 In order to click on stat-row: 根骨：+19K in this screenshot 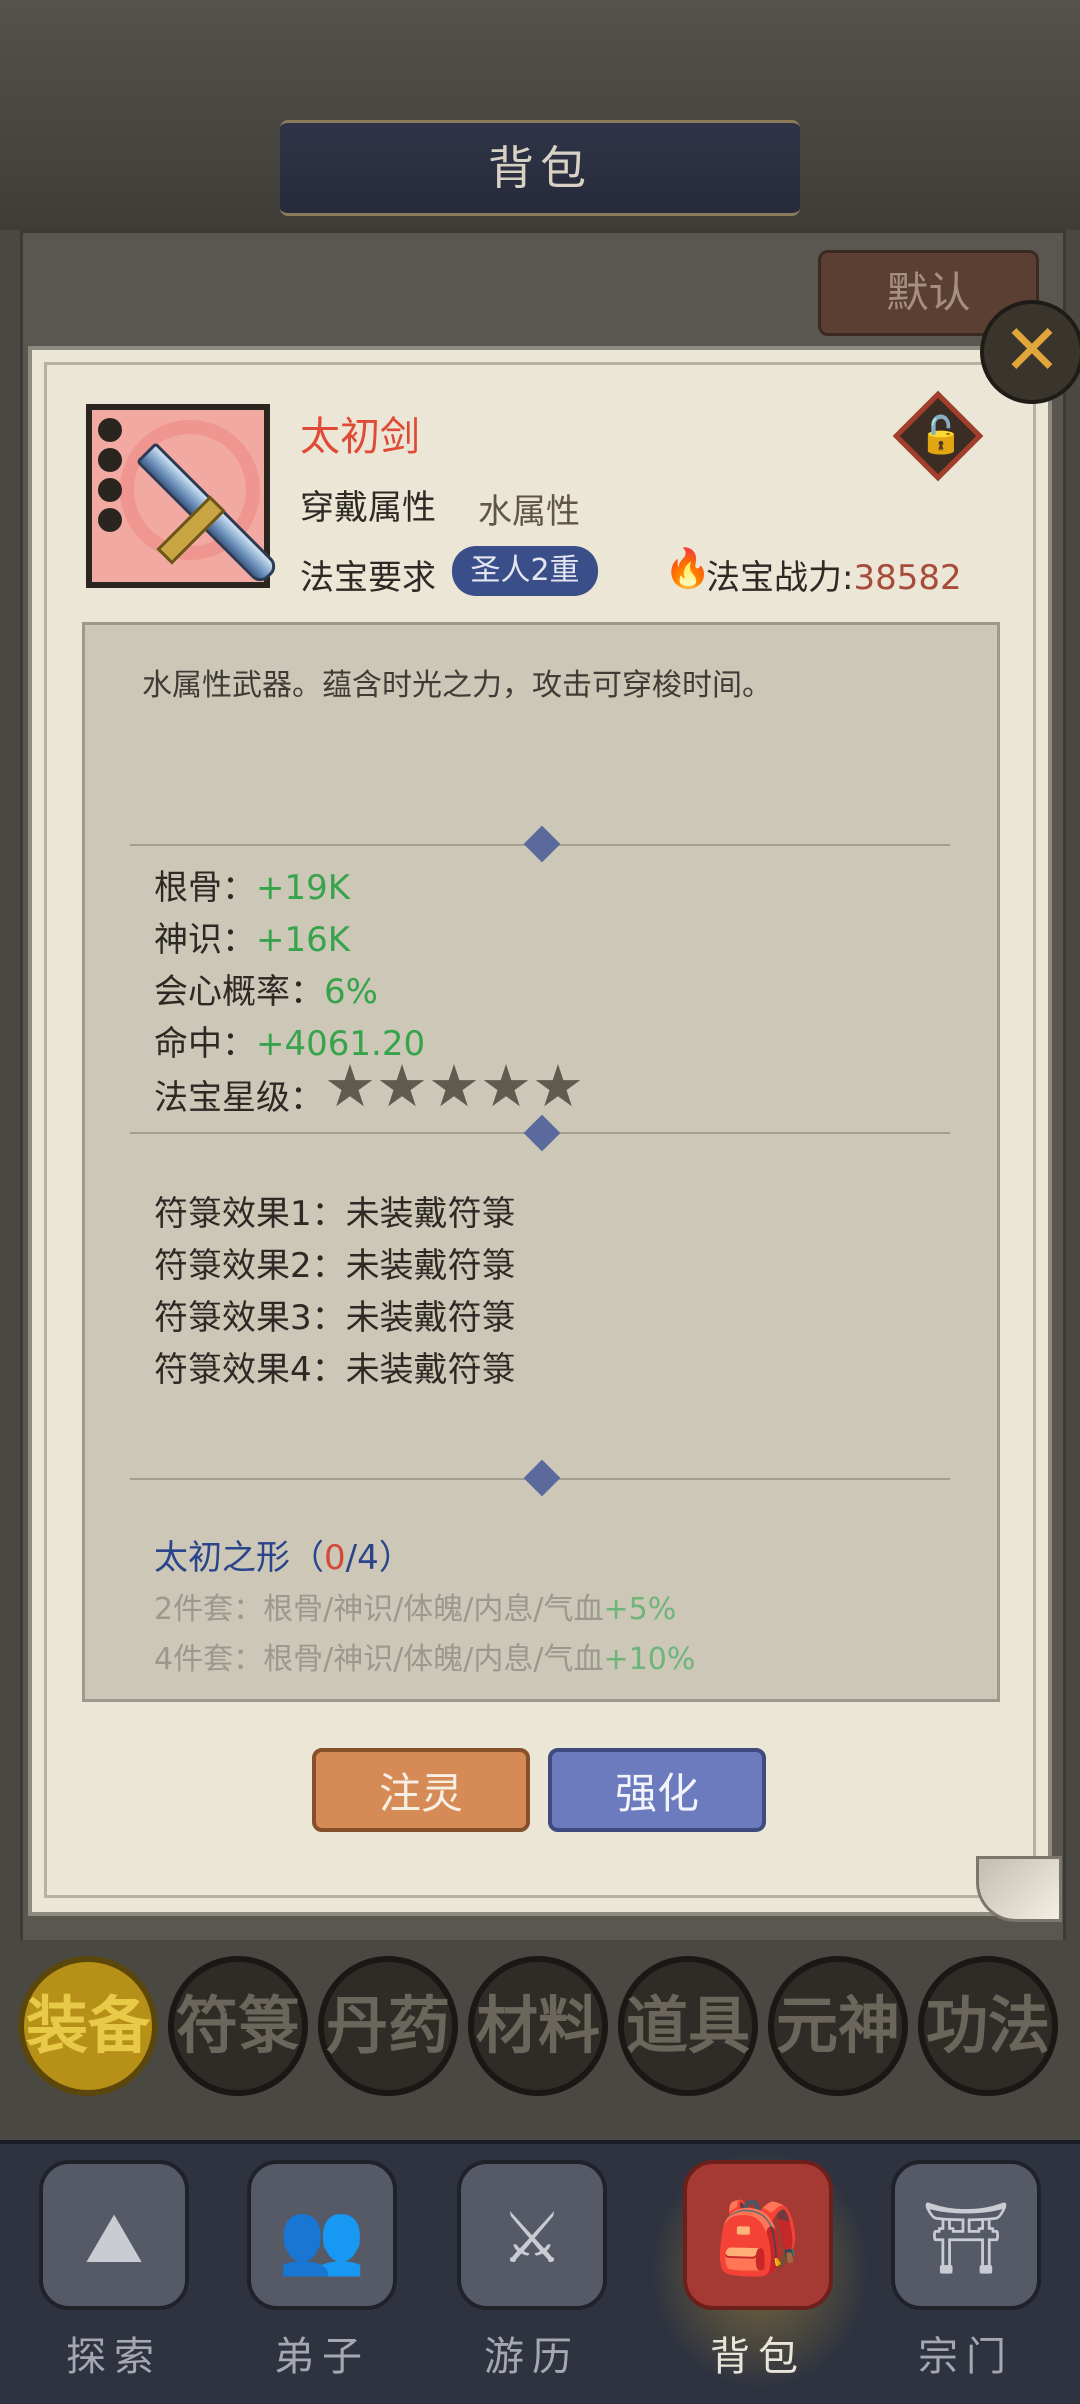, I will do `click(252, 884)`.